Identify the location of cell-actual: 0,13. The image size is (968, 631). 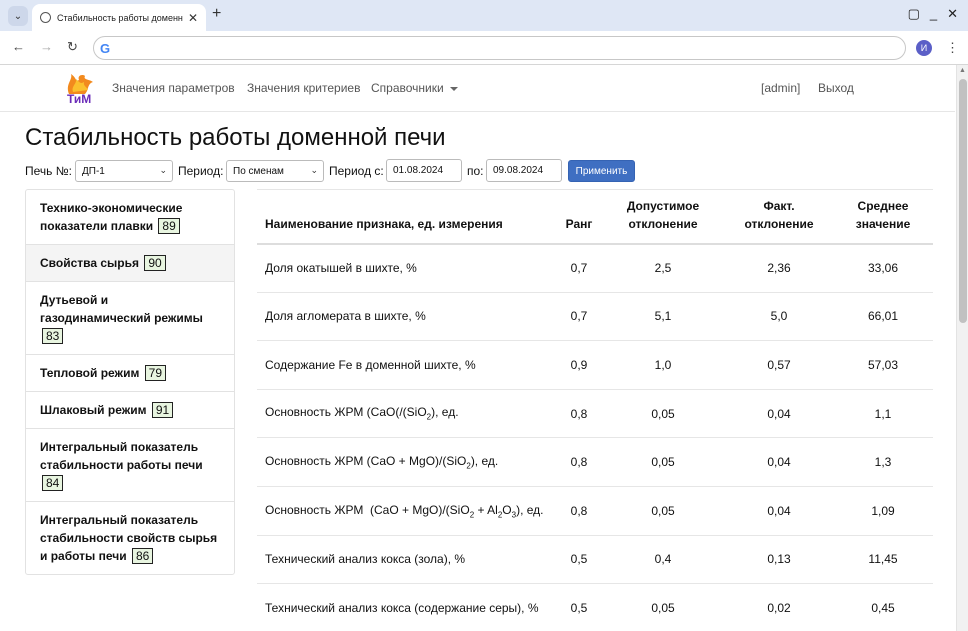
(779, 560).